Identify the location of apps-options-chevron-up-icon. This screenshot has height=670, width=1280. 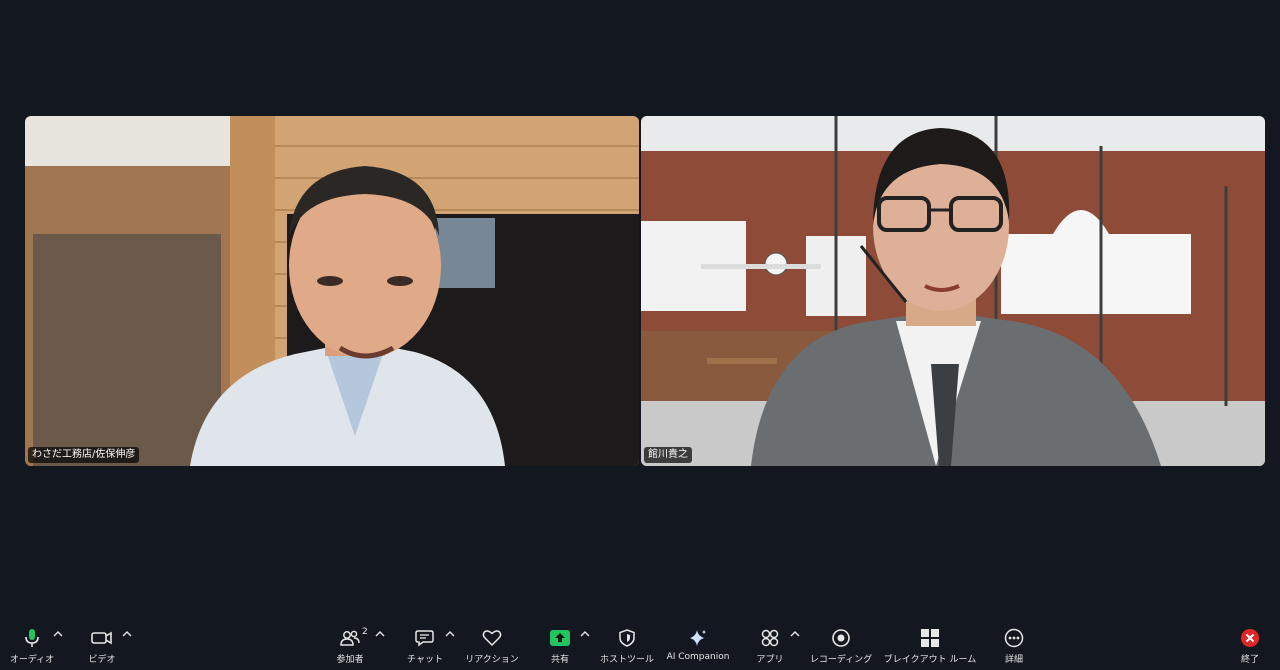
(795, 634).